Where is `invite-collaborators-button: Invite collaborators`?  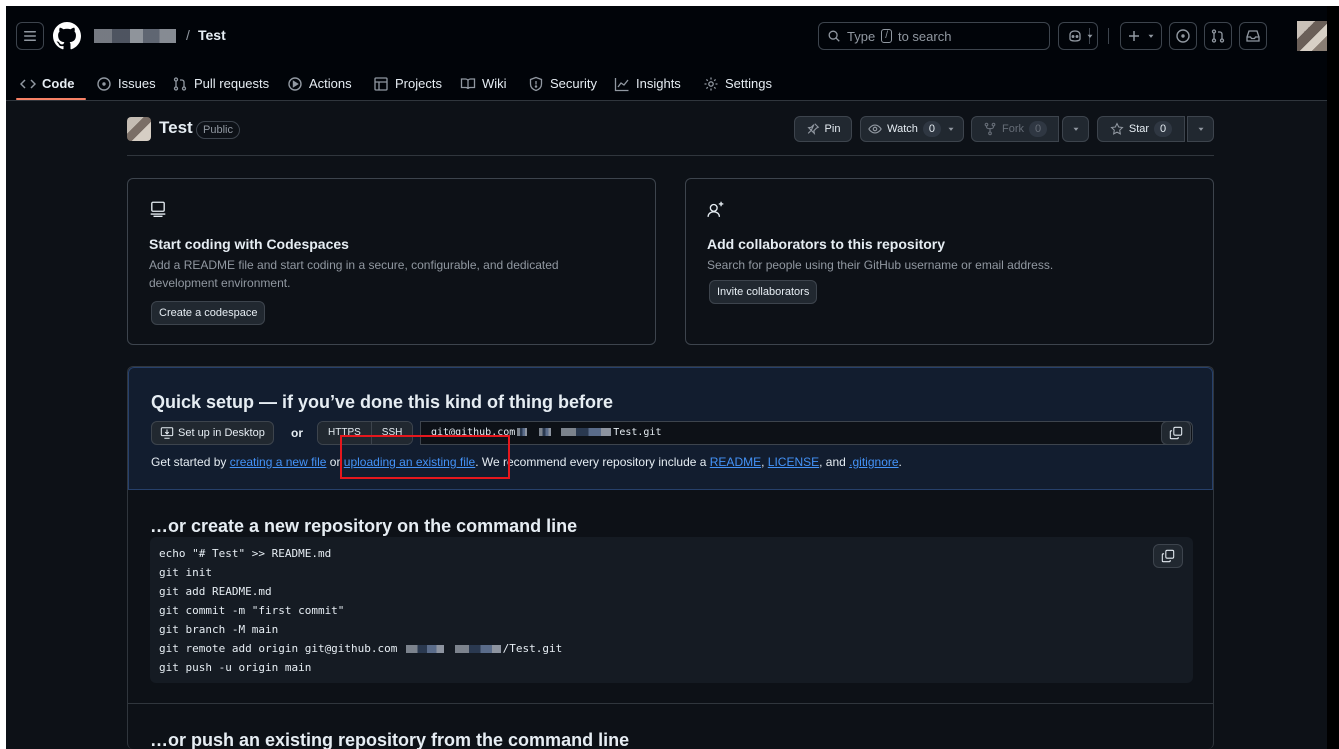
invite-collaborators-button: Invite collaborators is located at coordinates (763, 292).